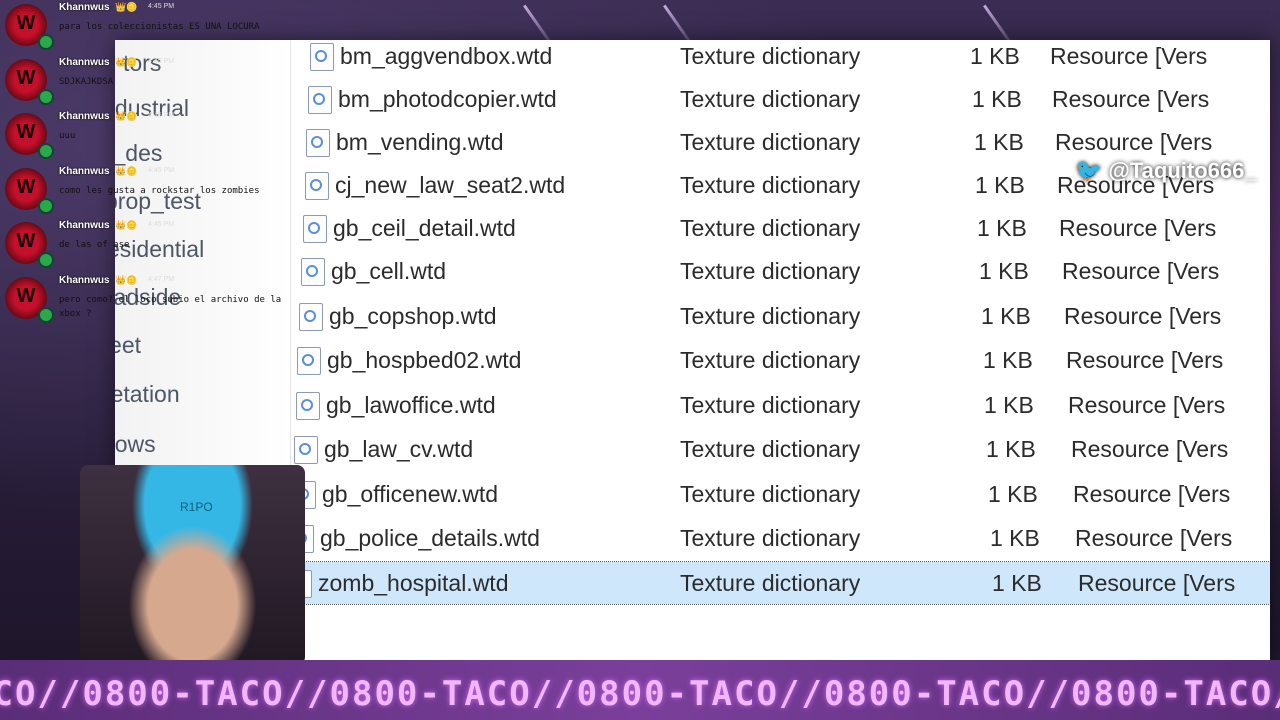 This screenshot has height=720, width=1280. I want to click on chat-timestamp: 4:47 PM, so click(161, 279).